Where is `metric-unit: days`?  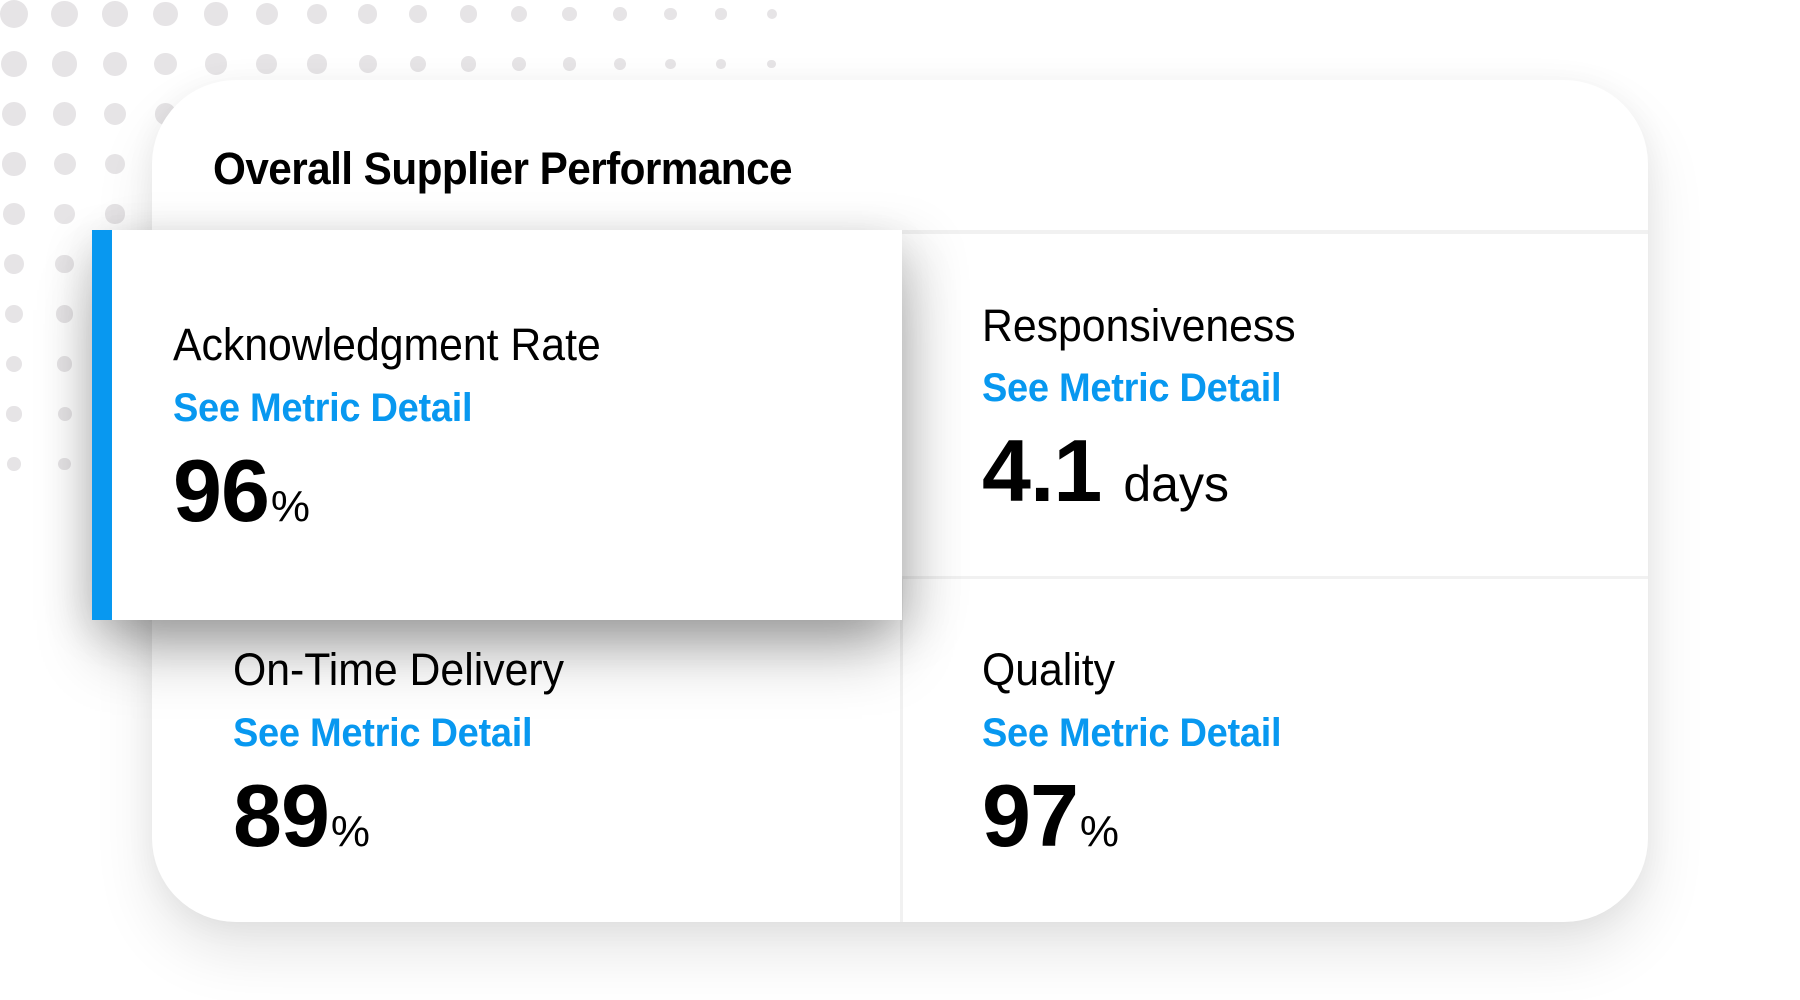 metric-unit: days is located at coordinates (1176, 484).